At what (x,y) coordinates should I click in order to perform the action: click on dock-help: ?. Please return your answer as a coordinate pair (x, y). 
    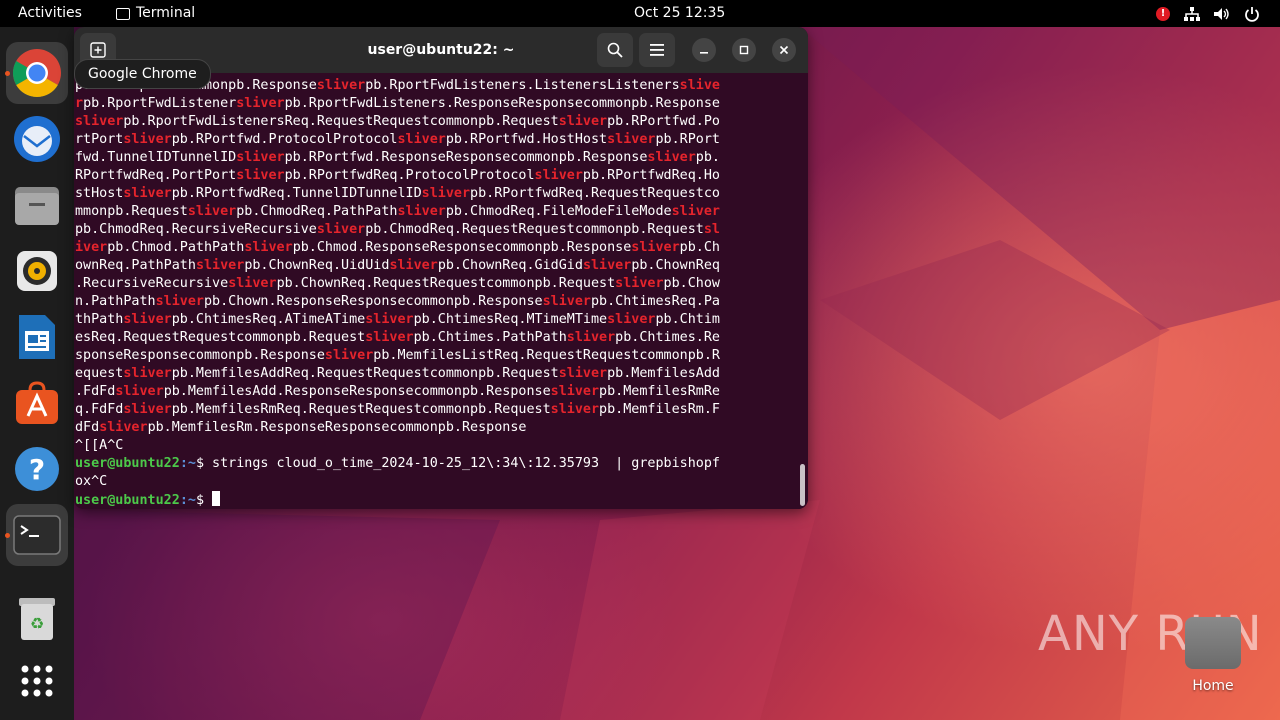
    Looking at the image, I should click on (37, 469).